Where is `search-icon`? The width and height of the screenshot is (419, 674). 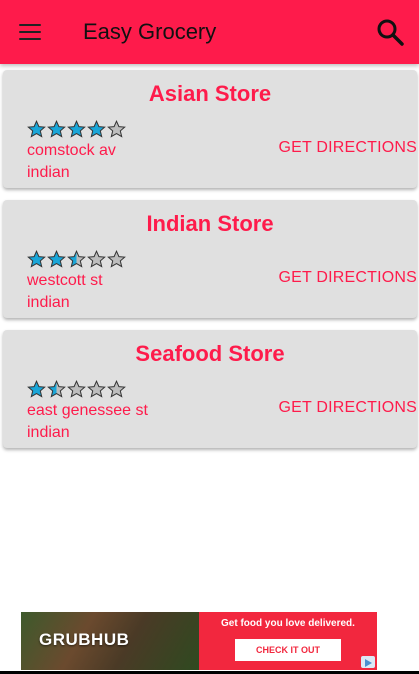 search-icon is located at coordinates (390, 32).